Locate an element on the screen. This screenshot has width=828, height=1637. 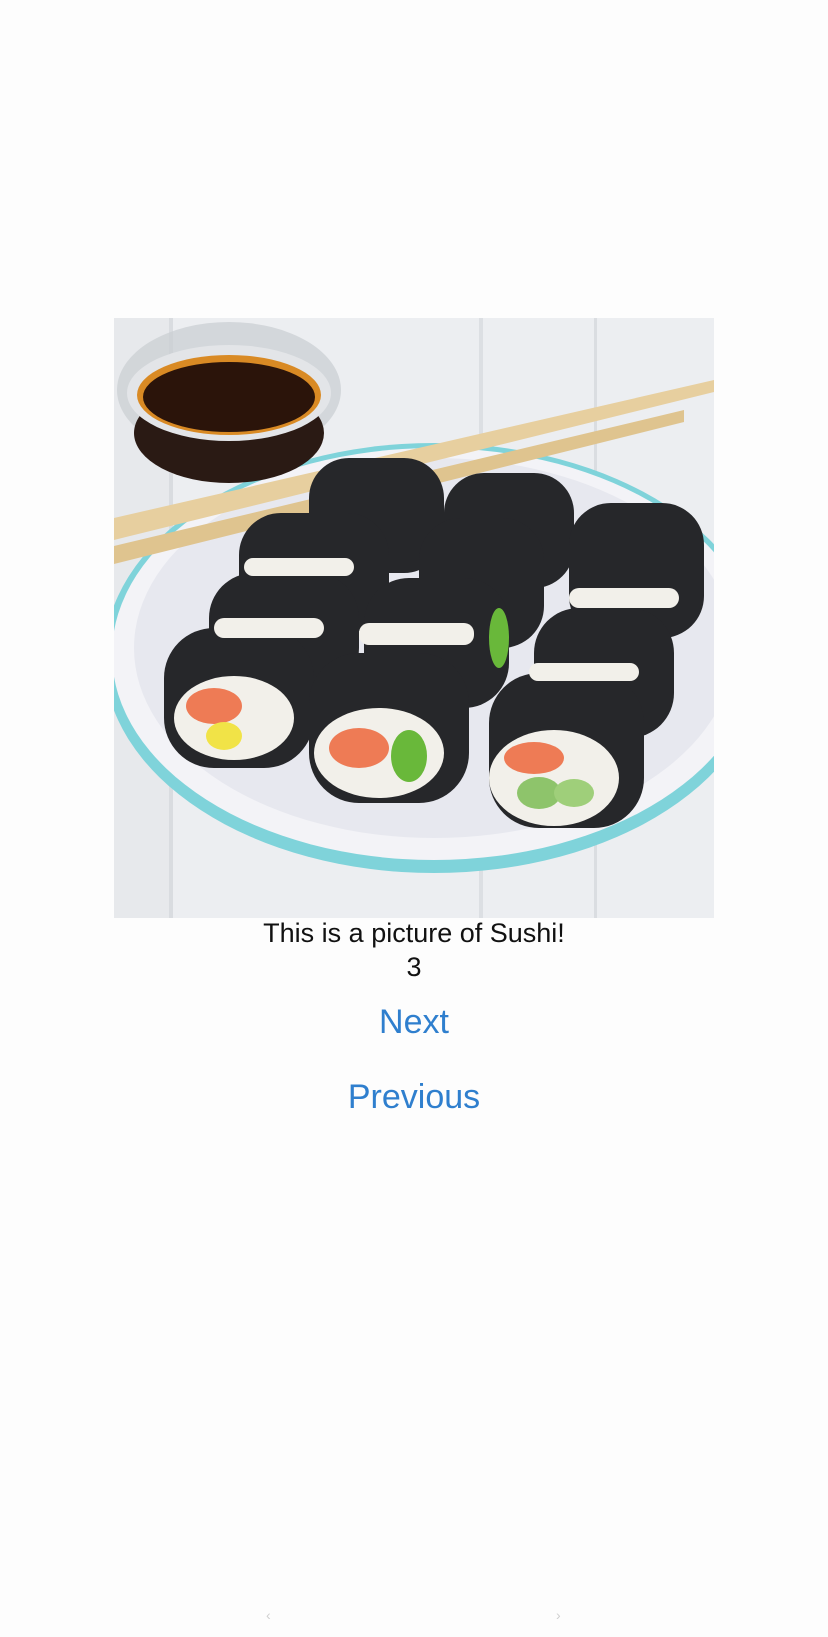
bottom-toolbar-hint: ‹ › is located at coordinates (414, 1617).